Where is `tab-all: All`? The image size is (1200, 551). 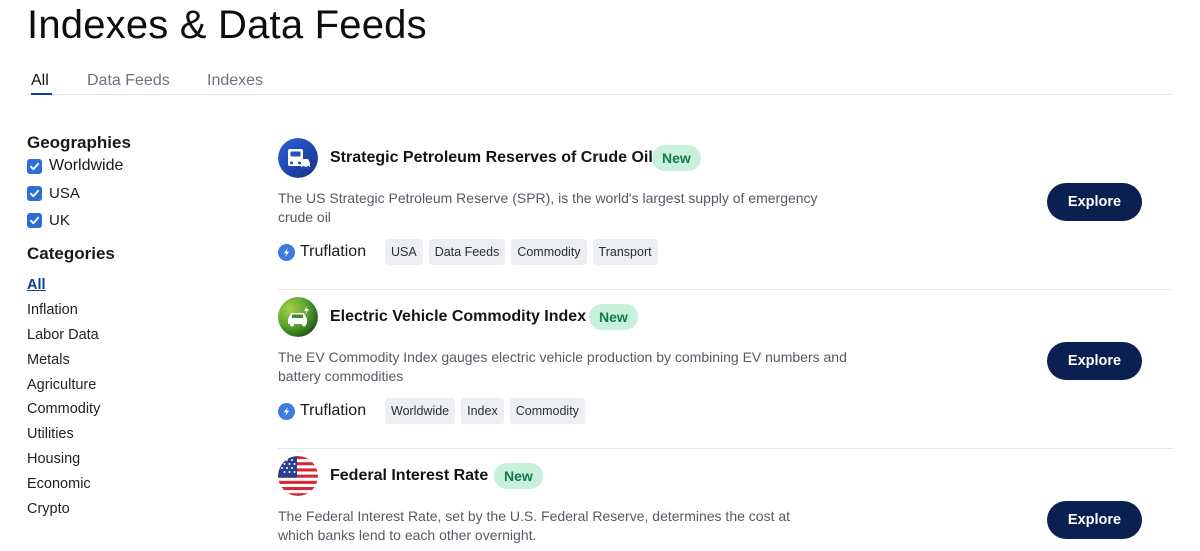 tab-all: All is located at coordinates (41, 83).